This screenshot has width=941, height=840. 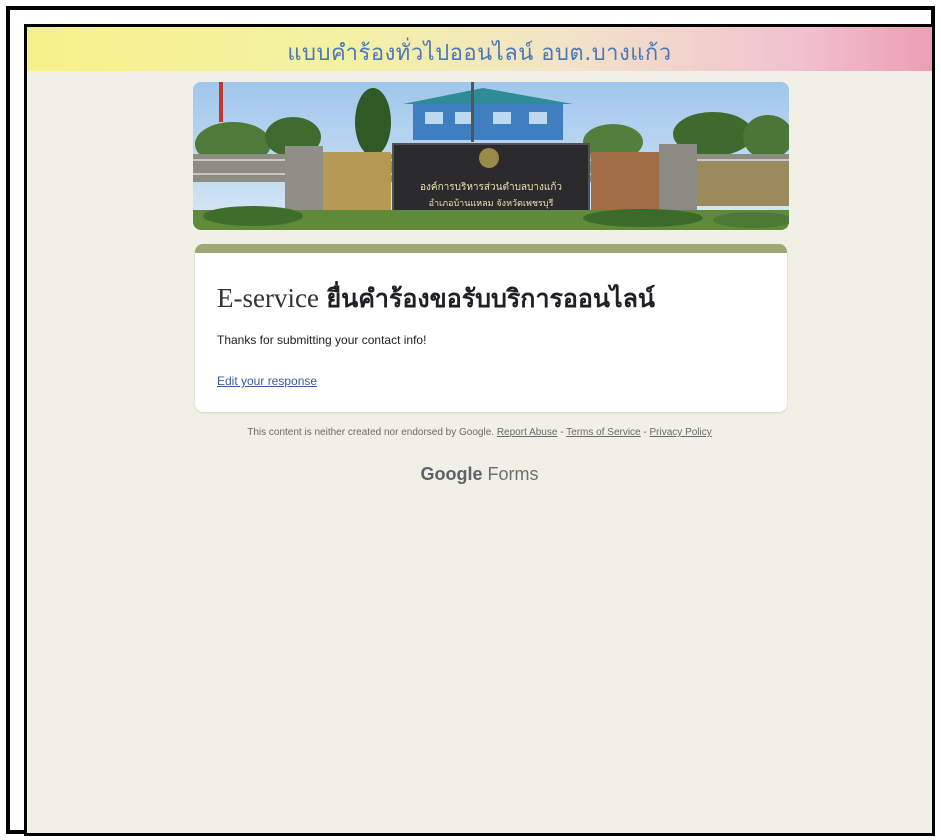 What do you see at coordinates (491, 298) in the screenshot?
I see `form-title-thai: ยื่นคำร้องขอรับบริการออนไลน์` at bounding box center [491, 298].